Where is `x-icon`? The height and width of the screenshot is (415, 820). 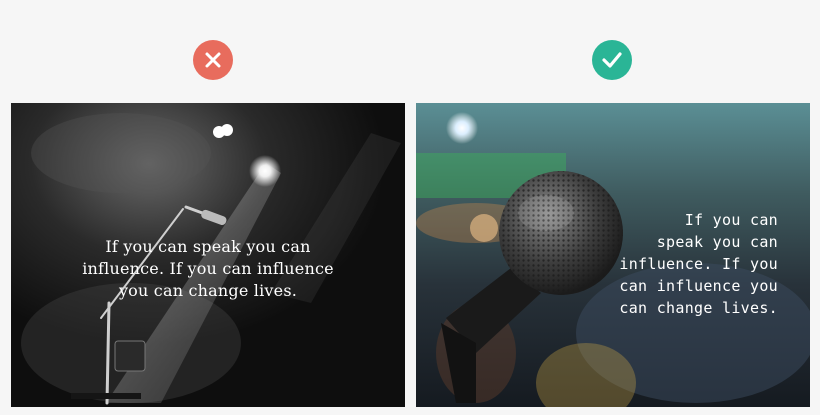 x-icon is located at coordinates (213, 60).